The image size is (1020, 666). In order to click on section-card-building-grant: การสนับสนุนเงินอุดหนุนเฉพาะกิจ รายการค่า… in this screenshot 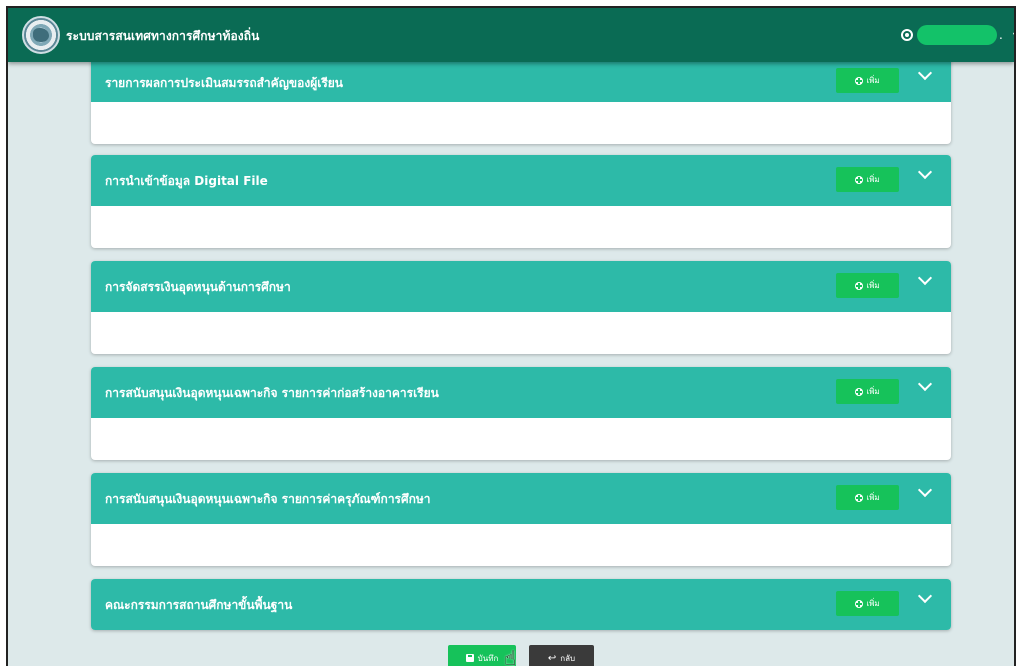, I will do `click(521, 413)`.